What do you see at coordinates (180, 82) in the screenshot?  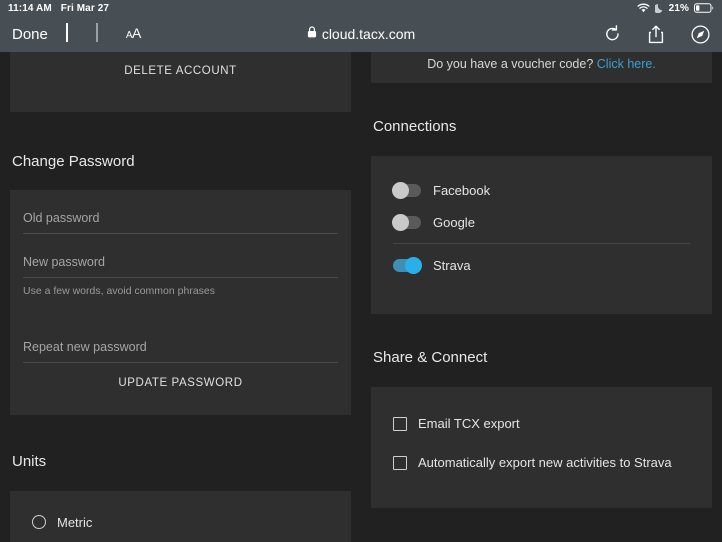 I see `delete-account-card: DELETE ACCOUNT` at bounding box center [180, 82].